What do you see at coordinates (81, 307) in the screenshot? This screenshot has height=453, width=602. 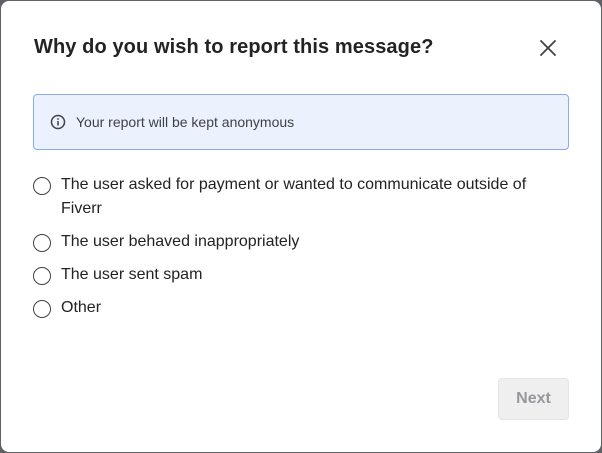 I see `option-label: Other` at bounding box center [81, 307].